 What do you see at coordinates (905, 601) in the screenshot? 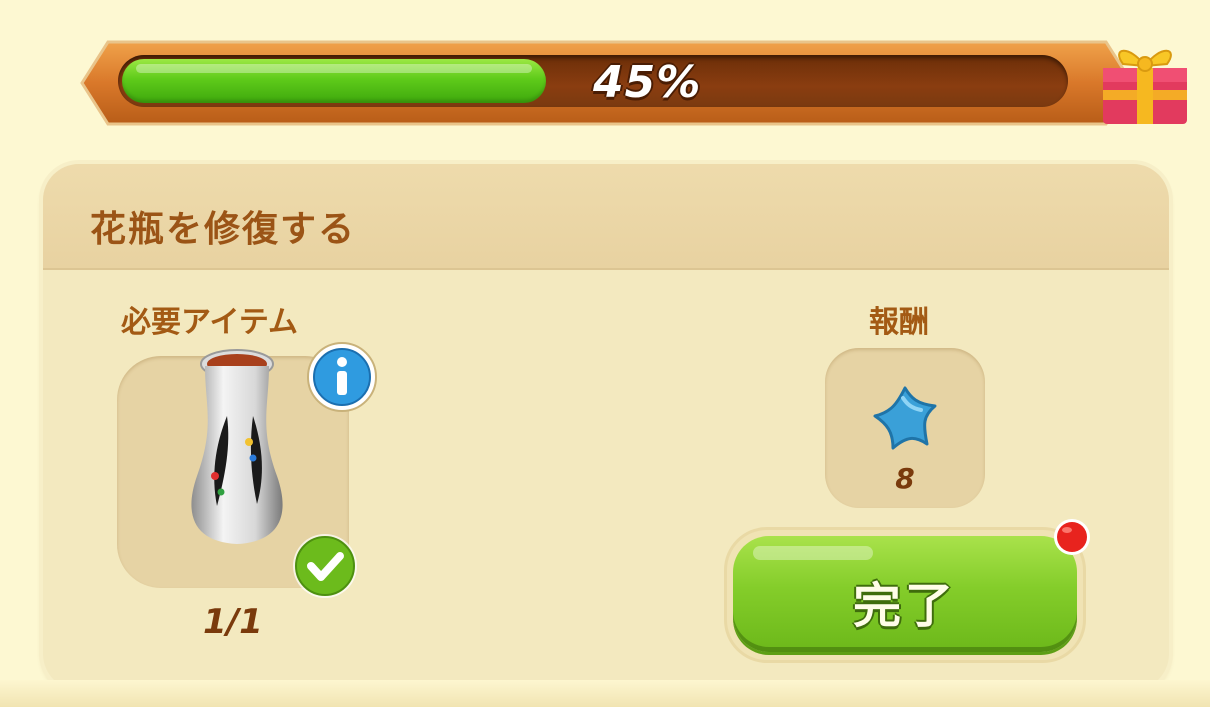
I see `complete-button-label: 完了` at bounding box center [905, 601].